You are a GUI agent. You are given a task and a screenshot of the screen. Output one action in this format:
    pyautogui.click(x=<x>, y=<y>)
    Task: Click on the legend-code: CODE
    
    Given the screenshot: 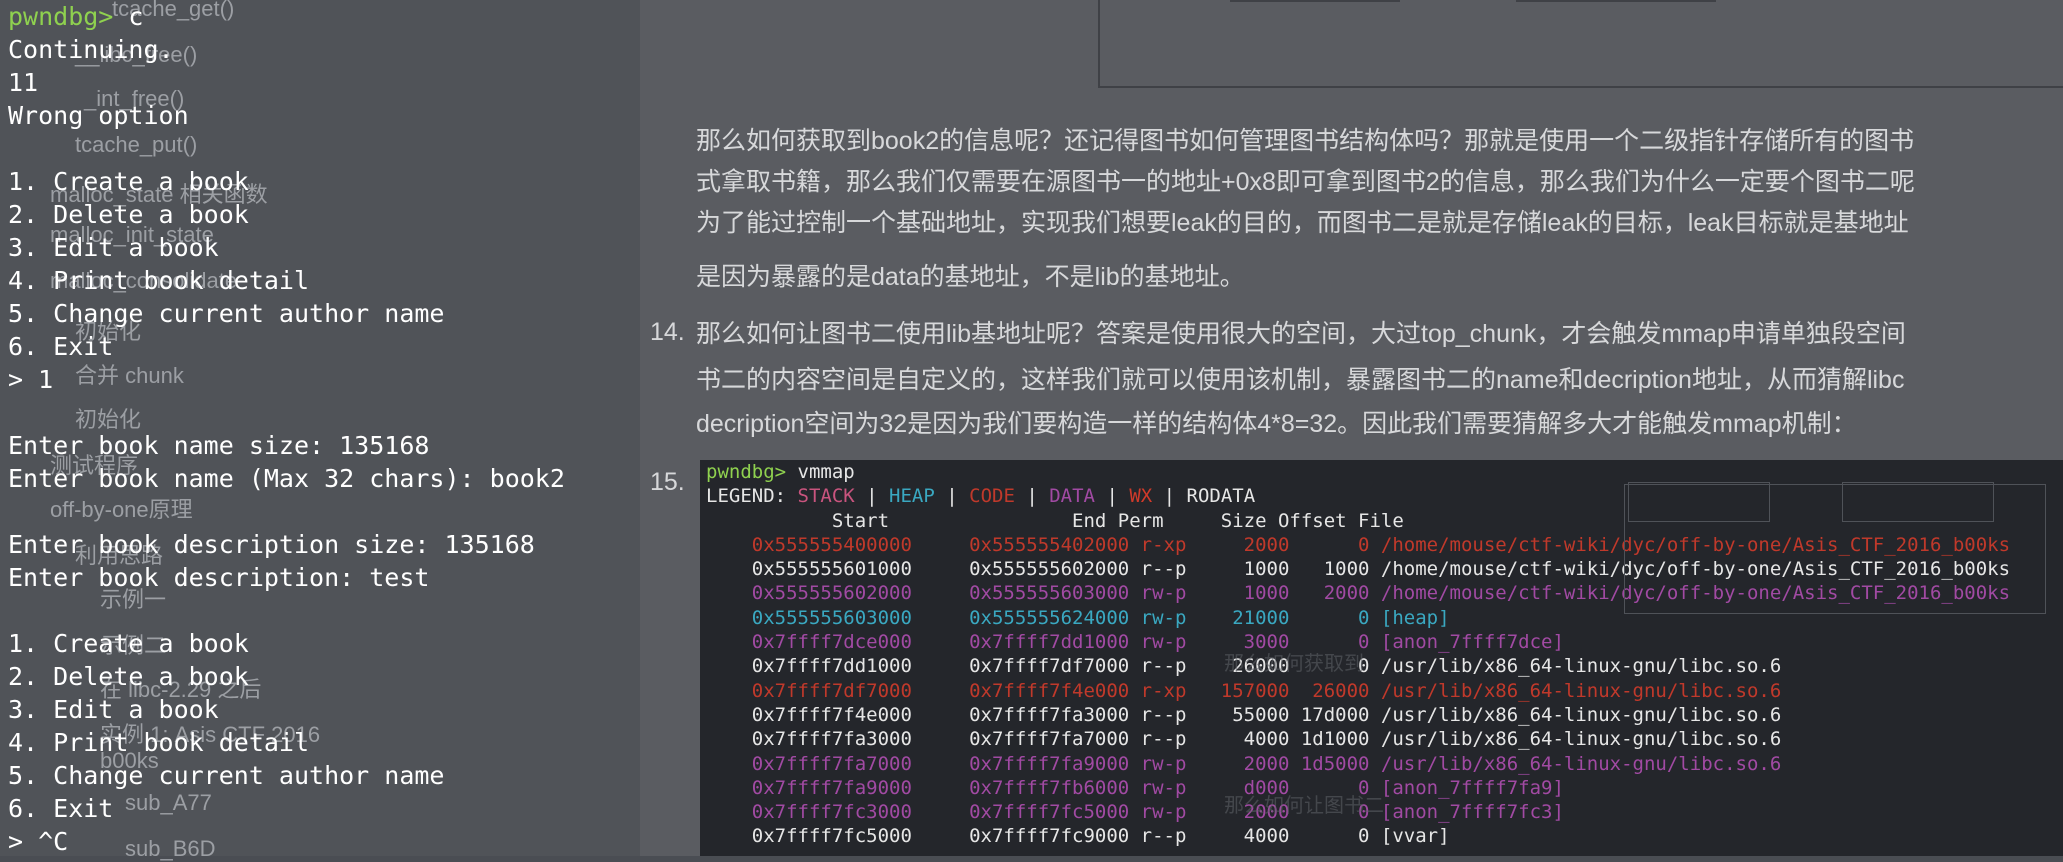 What is the action you would take?
    pyautogui.click(x=992, y=496)
    